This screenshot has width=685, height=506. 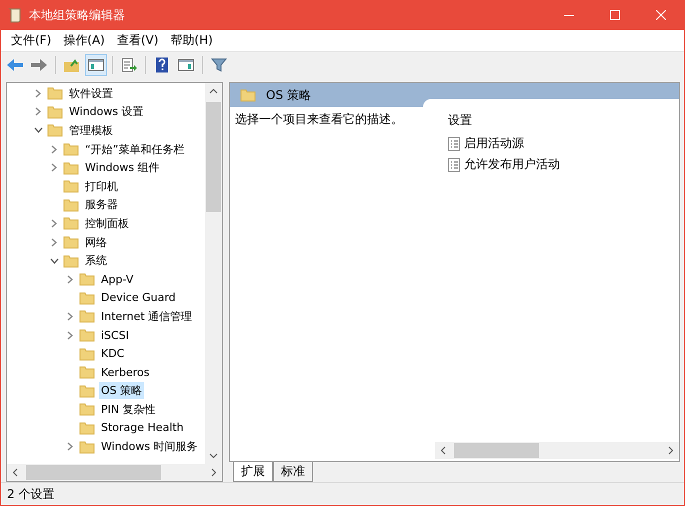 I want to click on tree-item: 打印机, so click(x=101, y=186).